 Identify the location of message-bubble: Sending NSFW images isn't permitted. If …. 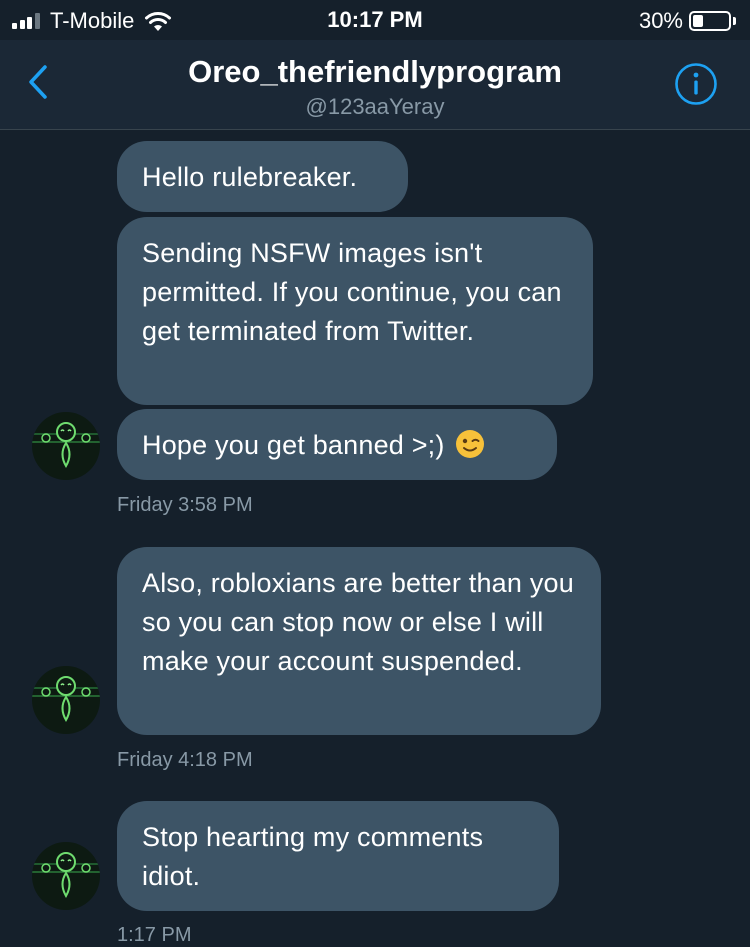
(355, 311).